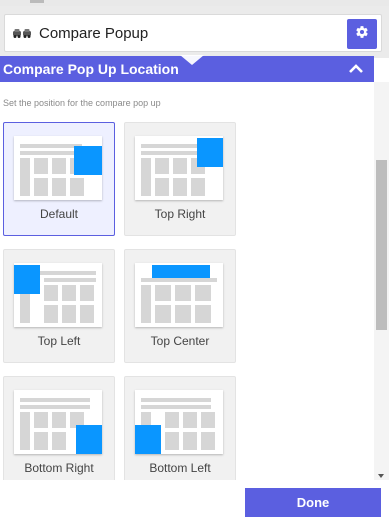 This screenshot has width=389, height=518. What do you see at coordinates (313, 502) in the screenshot?
I see `done-button: Done` at bounding box center [313, 502].